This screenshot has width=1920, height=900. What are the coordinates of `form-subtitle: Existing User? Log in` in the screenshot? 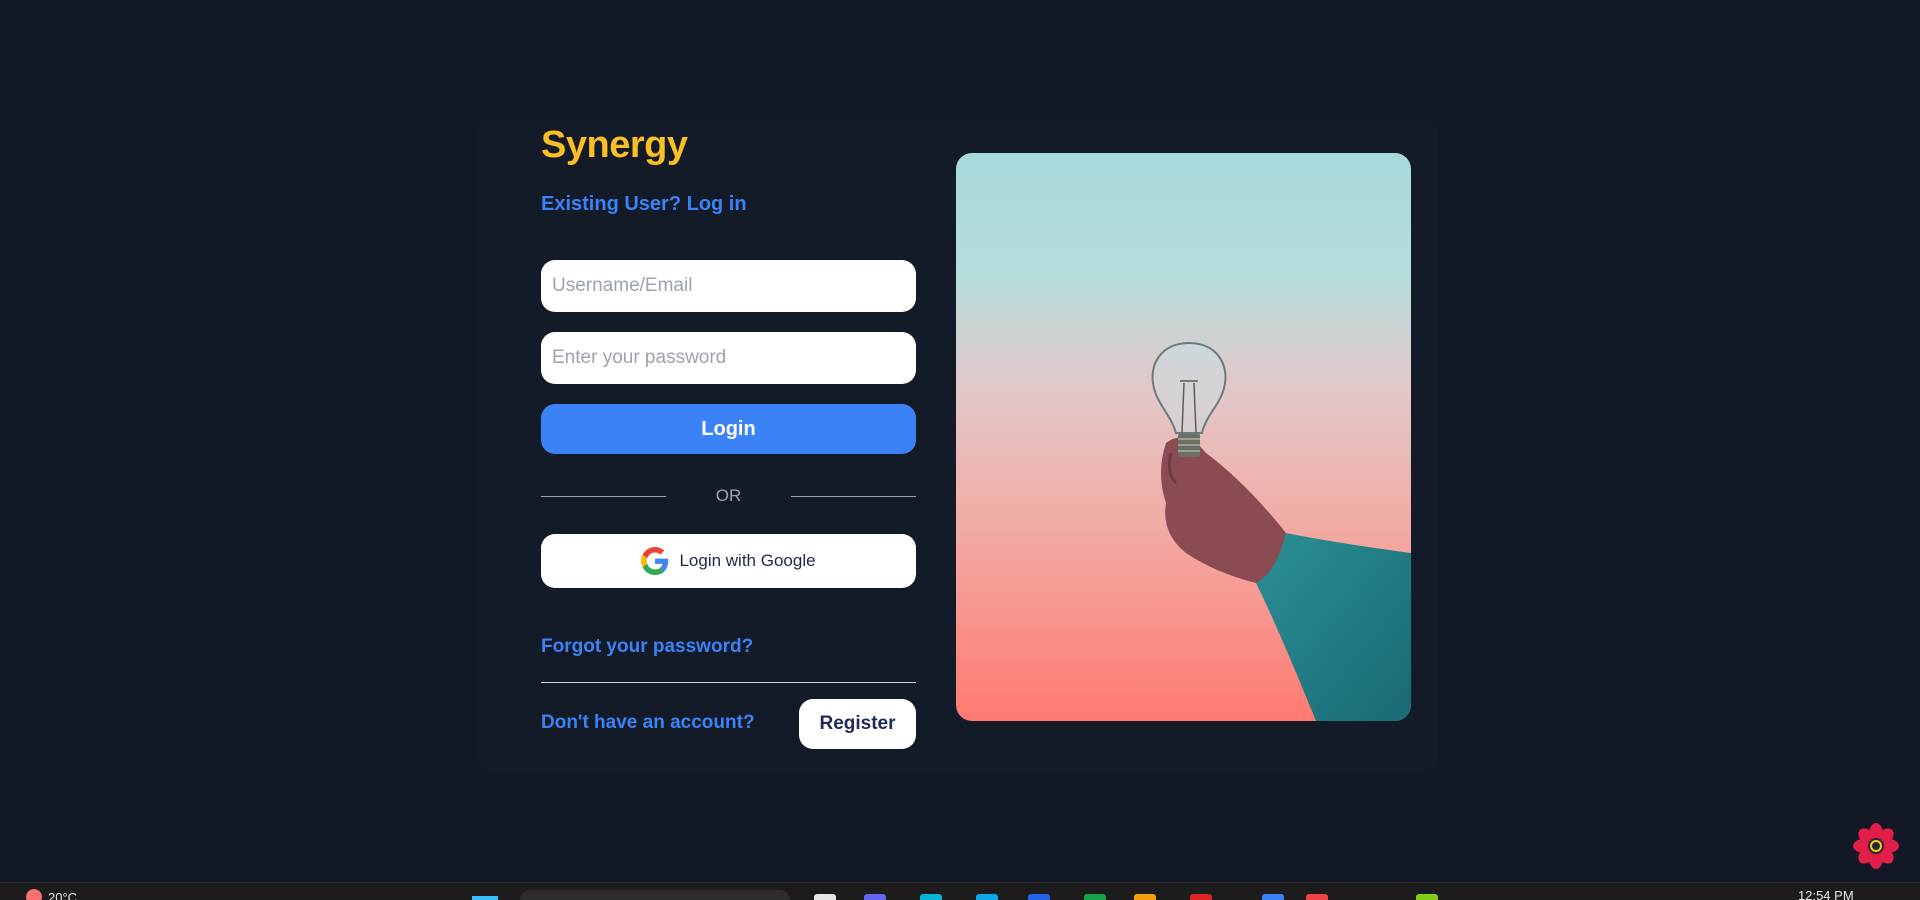 It's located at (644, 204).